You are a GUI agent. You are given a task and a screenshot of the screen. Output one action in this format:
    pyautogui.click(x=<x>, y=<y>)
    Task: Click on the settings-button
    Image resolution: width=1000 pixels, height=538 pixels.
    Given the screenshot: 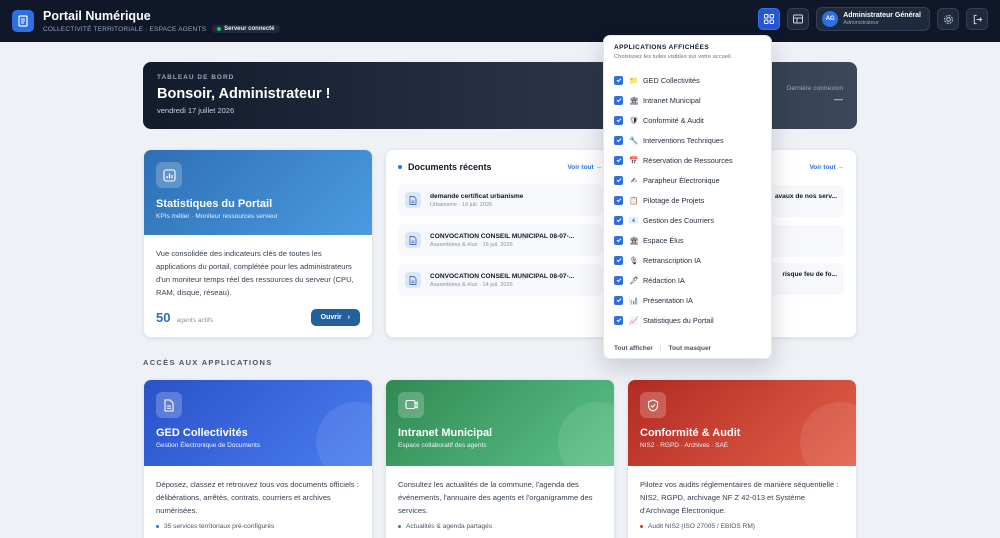 What is the action you would take?
    pyautogui.click(x=948, y=19)
    